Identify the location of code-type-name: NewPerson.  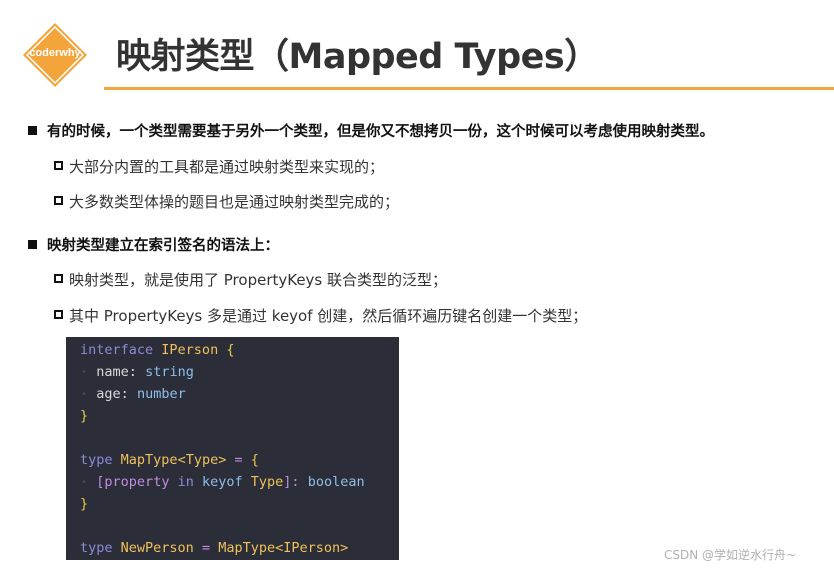
(157, 548).